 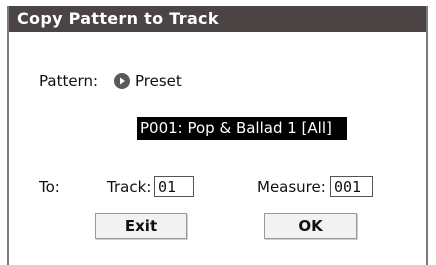 What do you see at coordinates (141, 226) in the screenshot?
I see `exit-button: Exit` at bounding box center [141, 226].